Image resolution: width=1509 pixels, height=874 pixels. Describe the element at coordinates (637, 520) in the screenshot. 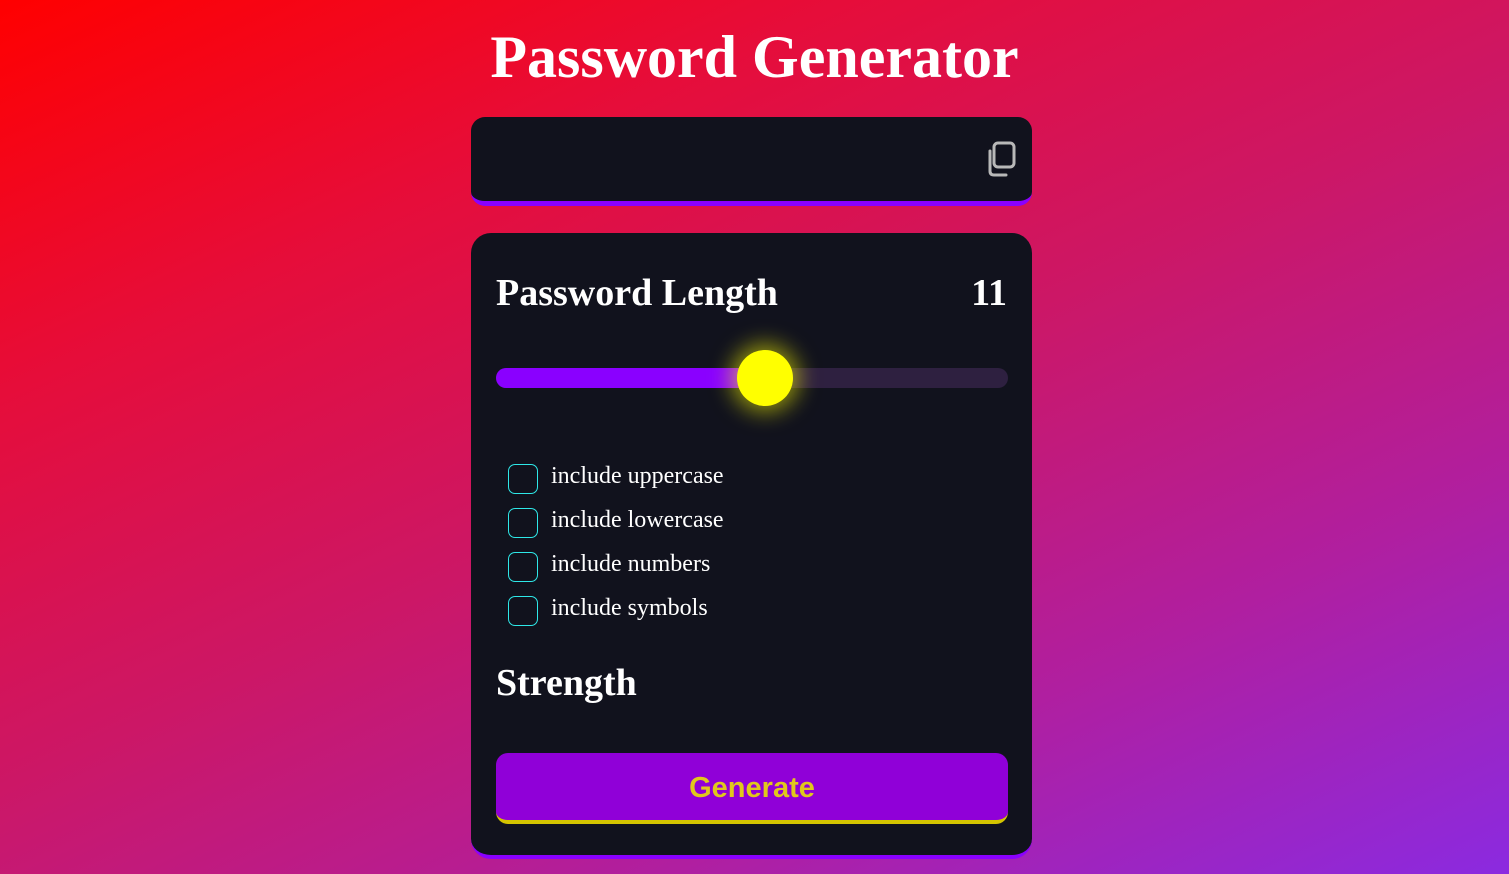

I see `lowercase-label: include lowercase` at that location.